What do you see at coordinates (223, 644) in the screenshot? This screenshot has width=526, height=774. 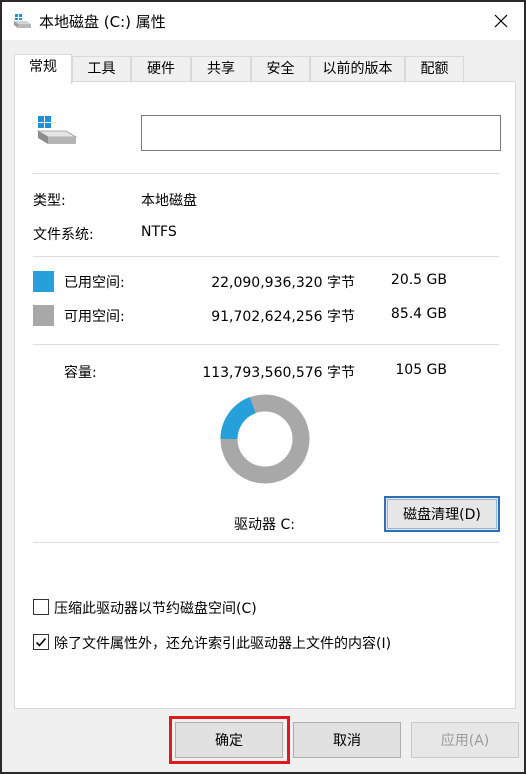 I see `index-label: 除了文件属性外，还允许索引此驱动器上文件的内容(I)` at bounding box center [223, 644].